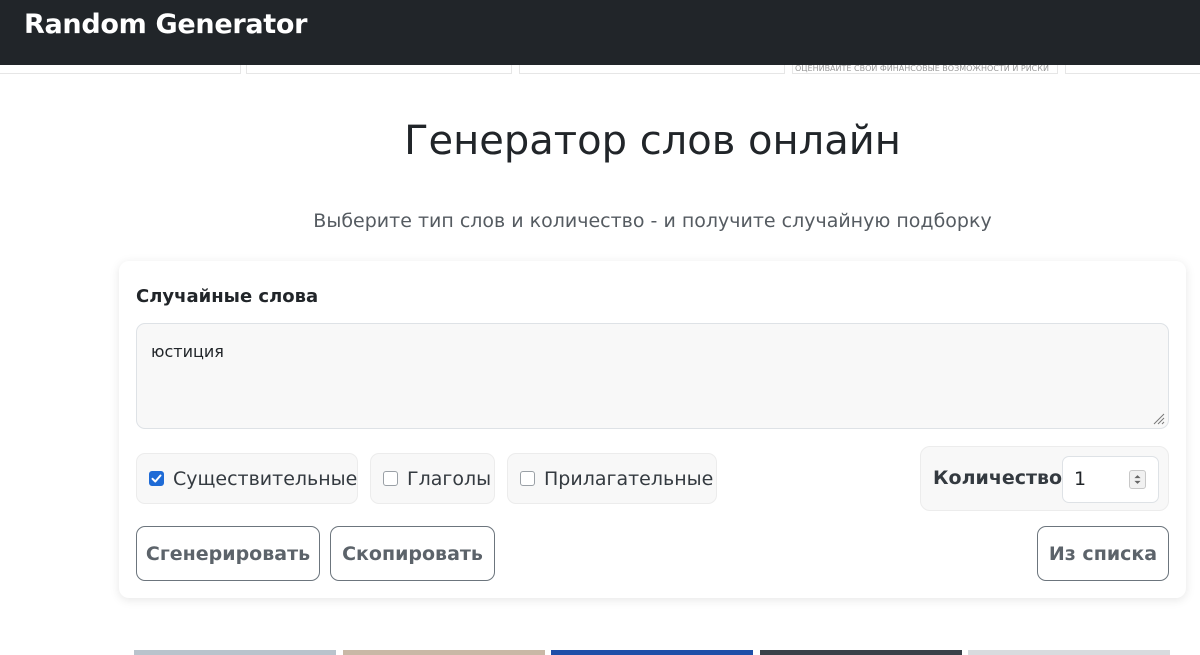  I want to click on thumbnail-strip, so click(600, 652).